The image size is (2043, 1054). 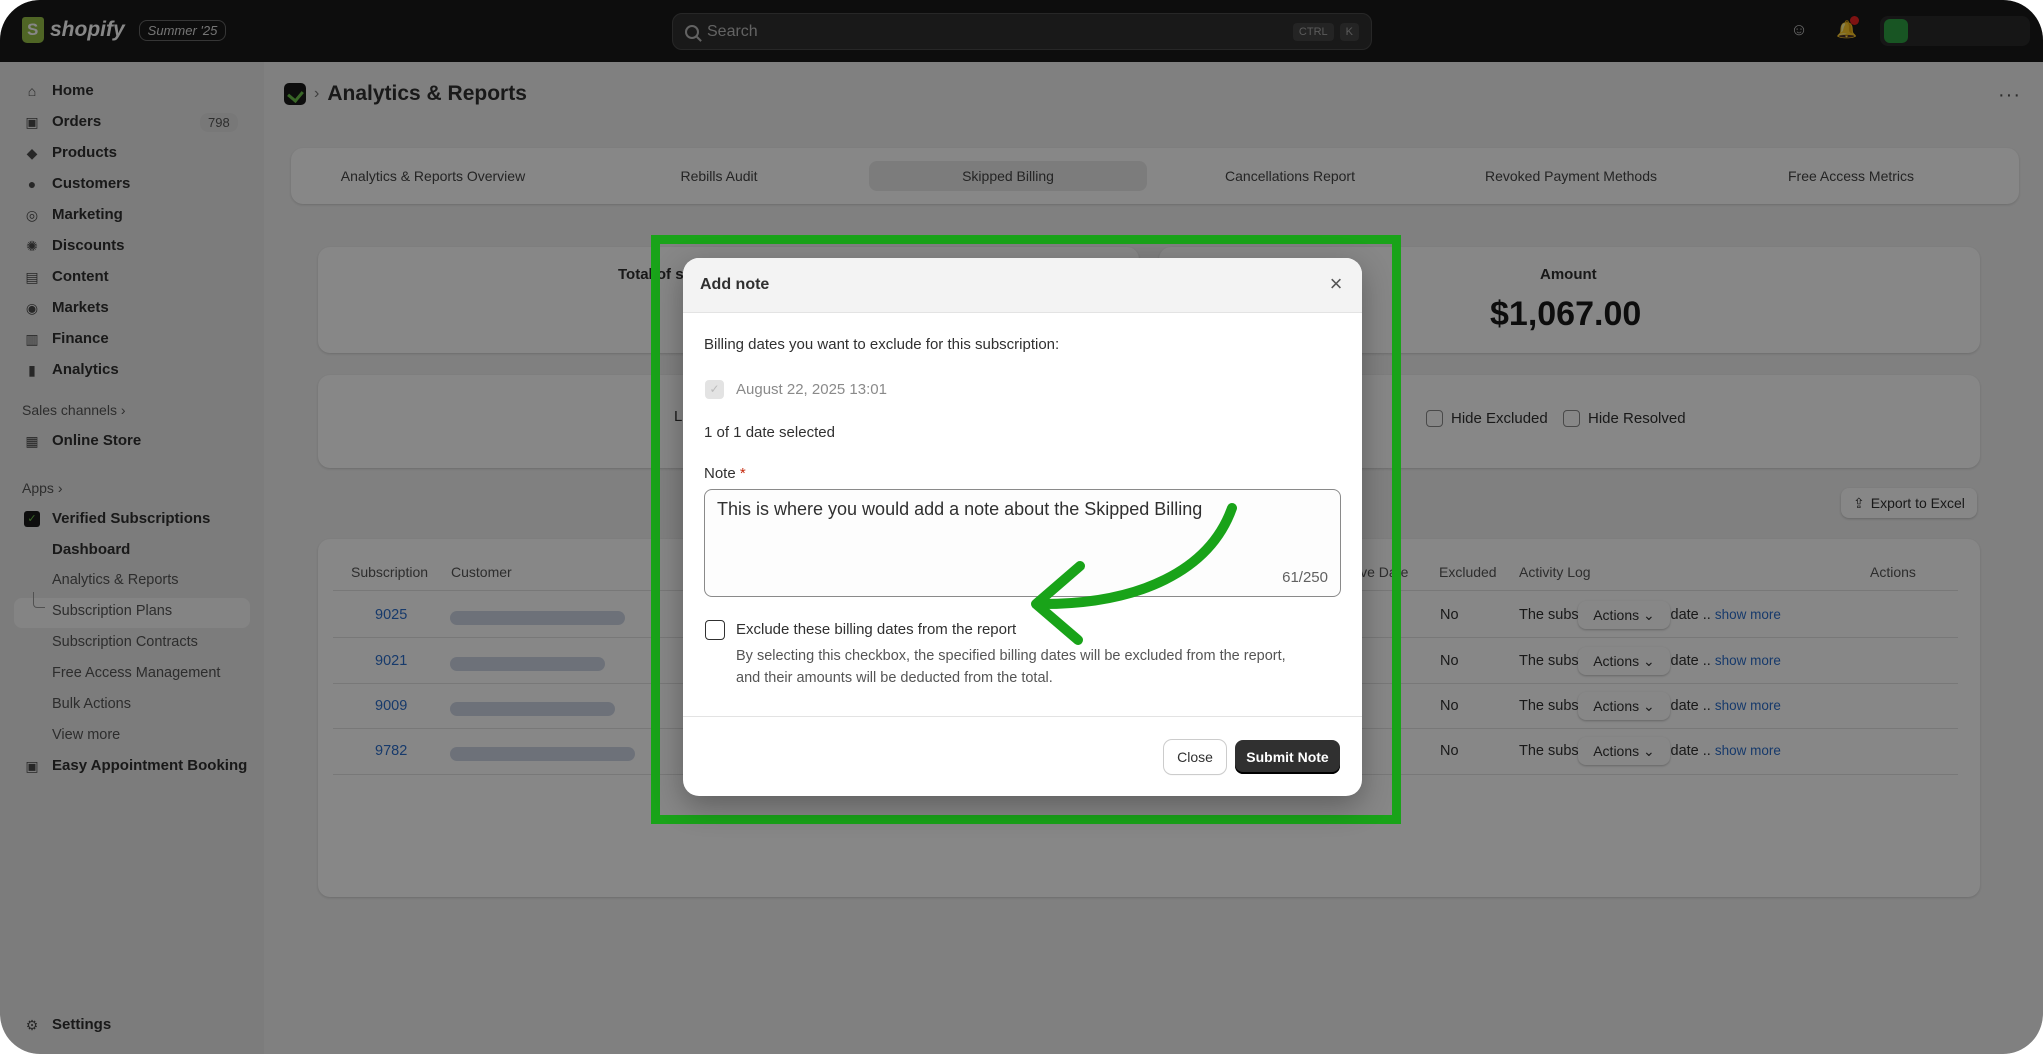 What do you see at coordinates (1022, 716) in the screenshot?
I see `footer-divider` at bounding box center [1022, 716].